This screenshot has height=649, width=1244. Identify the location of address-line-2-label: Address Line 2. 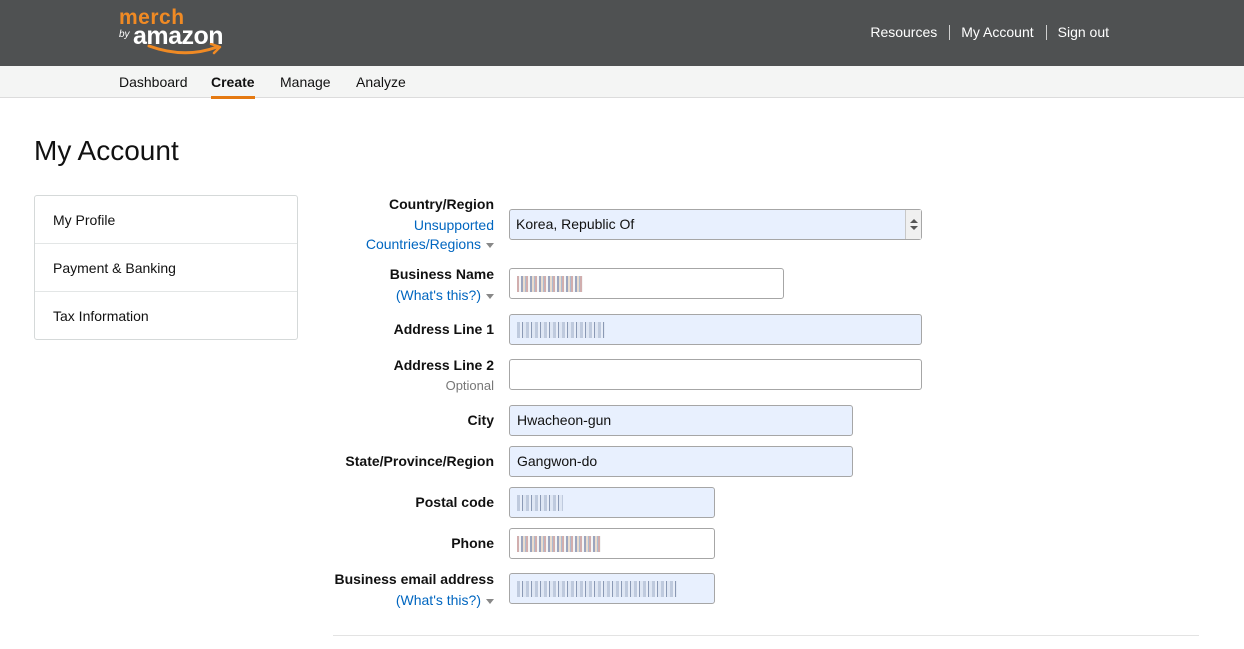
(443, 365).